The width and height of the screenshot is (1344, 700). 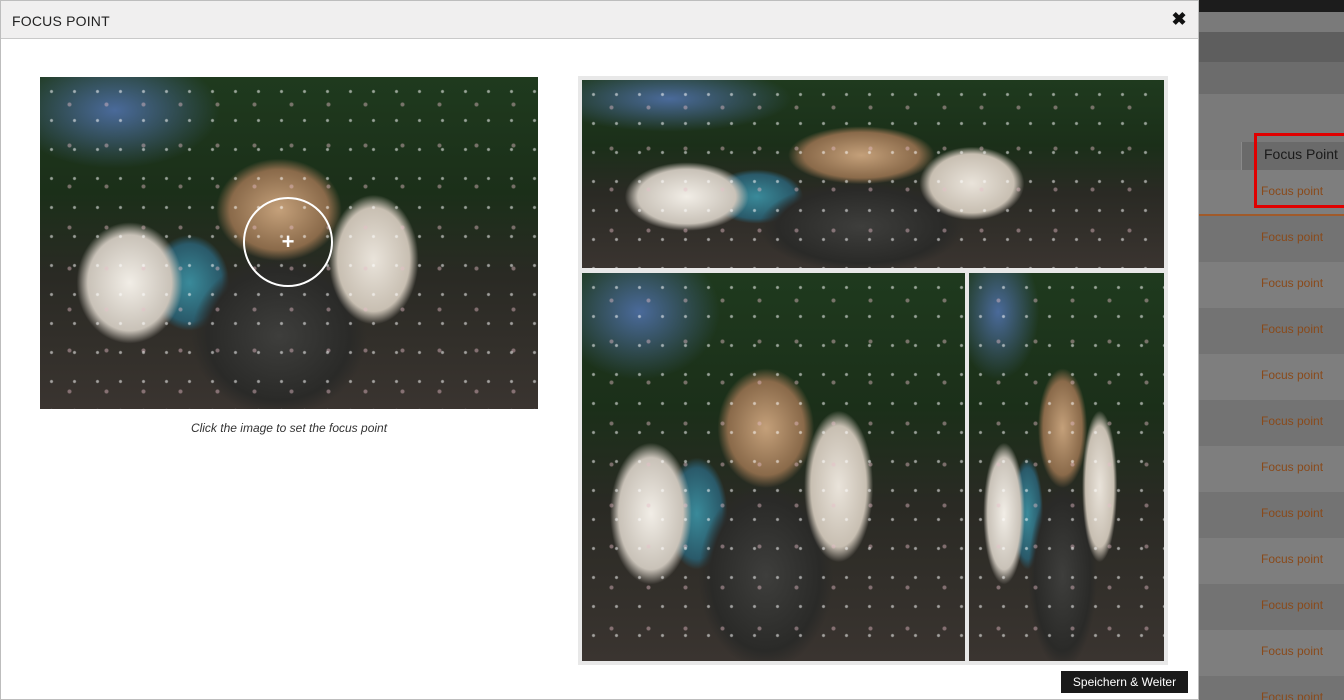 What do you see at coordinates (1124, 682) in the screenshot?
I see `save-continue-button: Speichern & Weiter` at bounding box center [1124, 682].